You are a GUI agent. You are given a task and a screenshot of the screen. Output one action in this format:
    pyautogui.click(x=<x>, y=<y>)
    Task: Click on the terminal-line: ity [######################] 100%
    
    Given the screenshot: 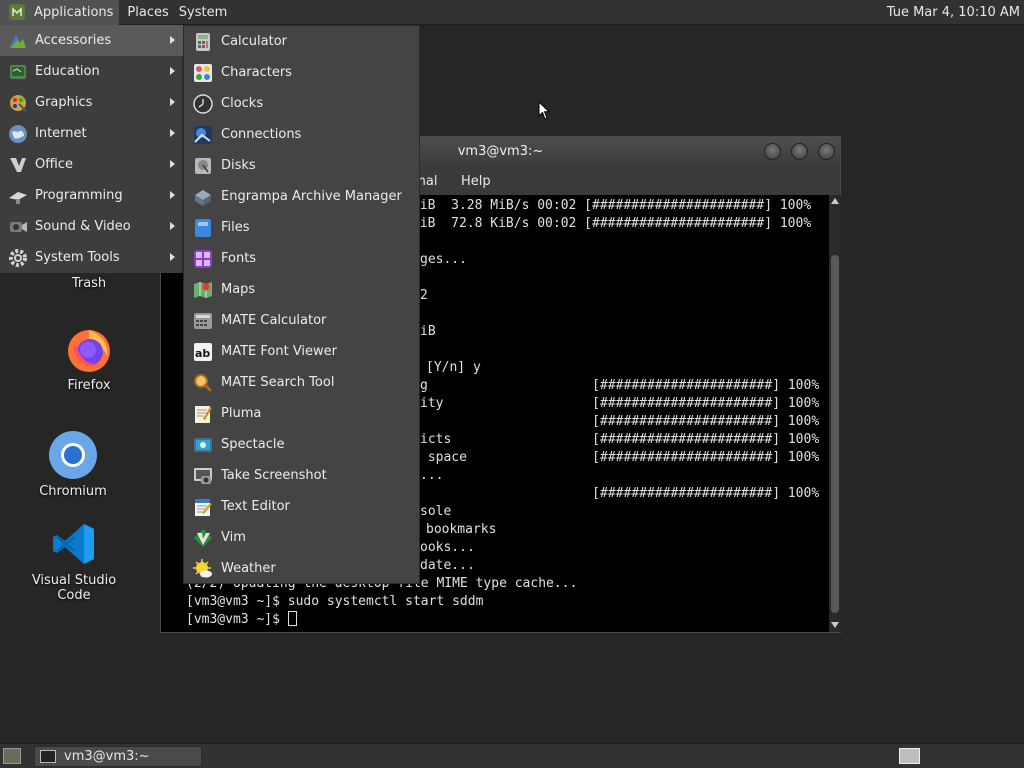 What is the action you would take?
    pyautogui.click(x=620, y=403)
    